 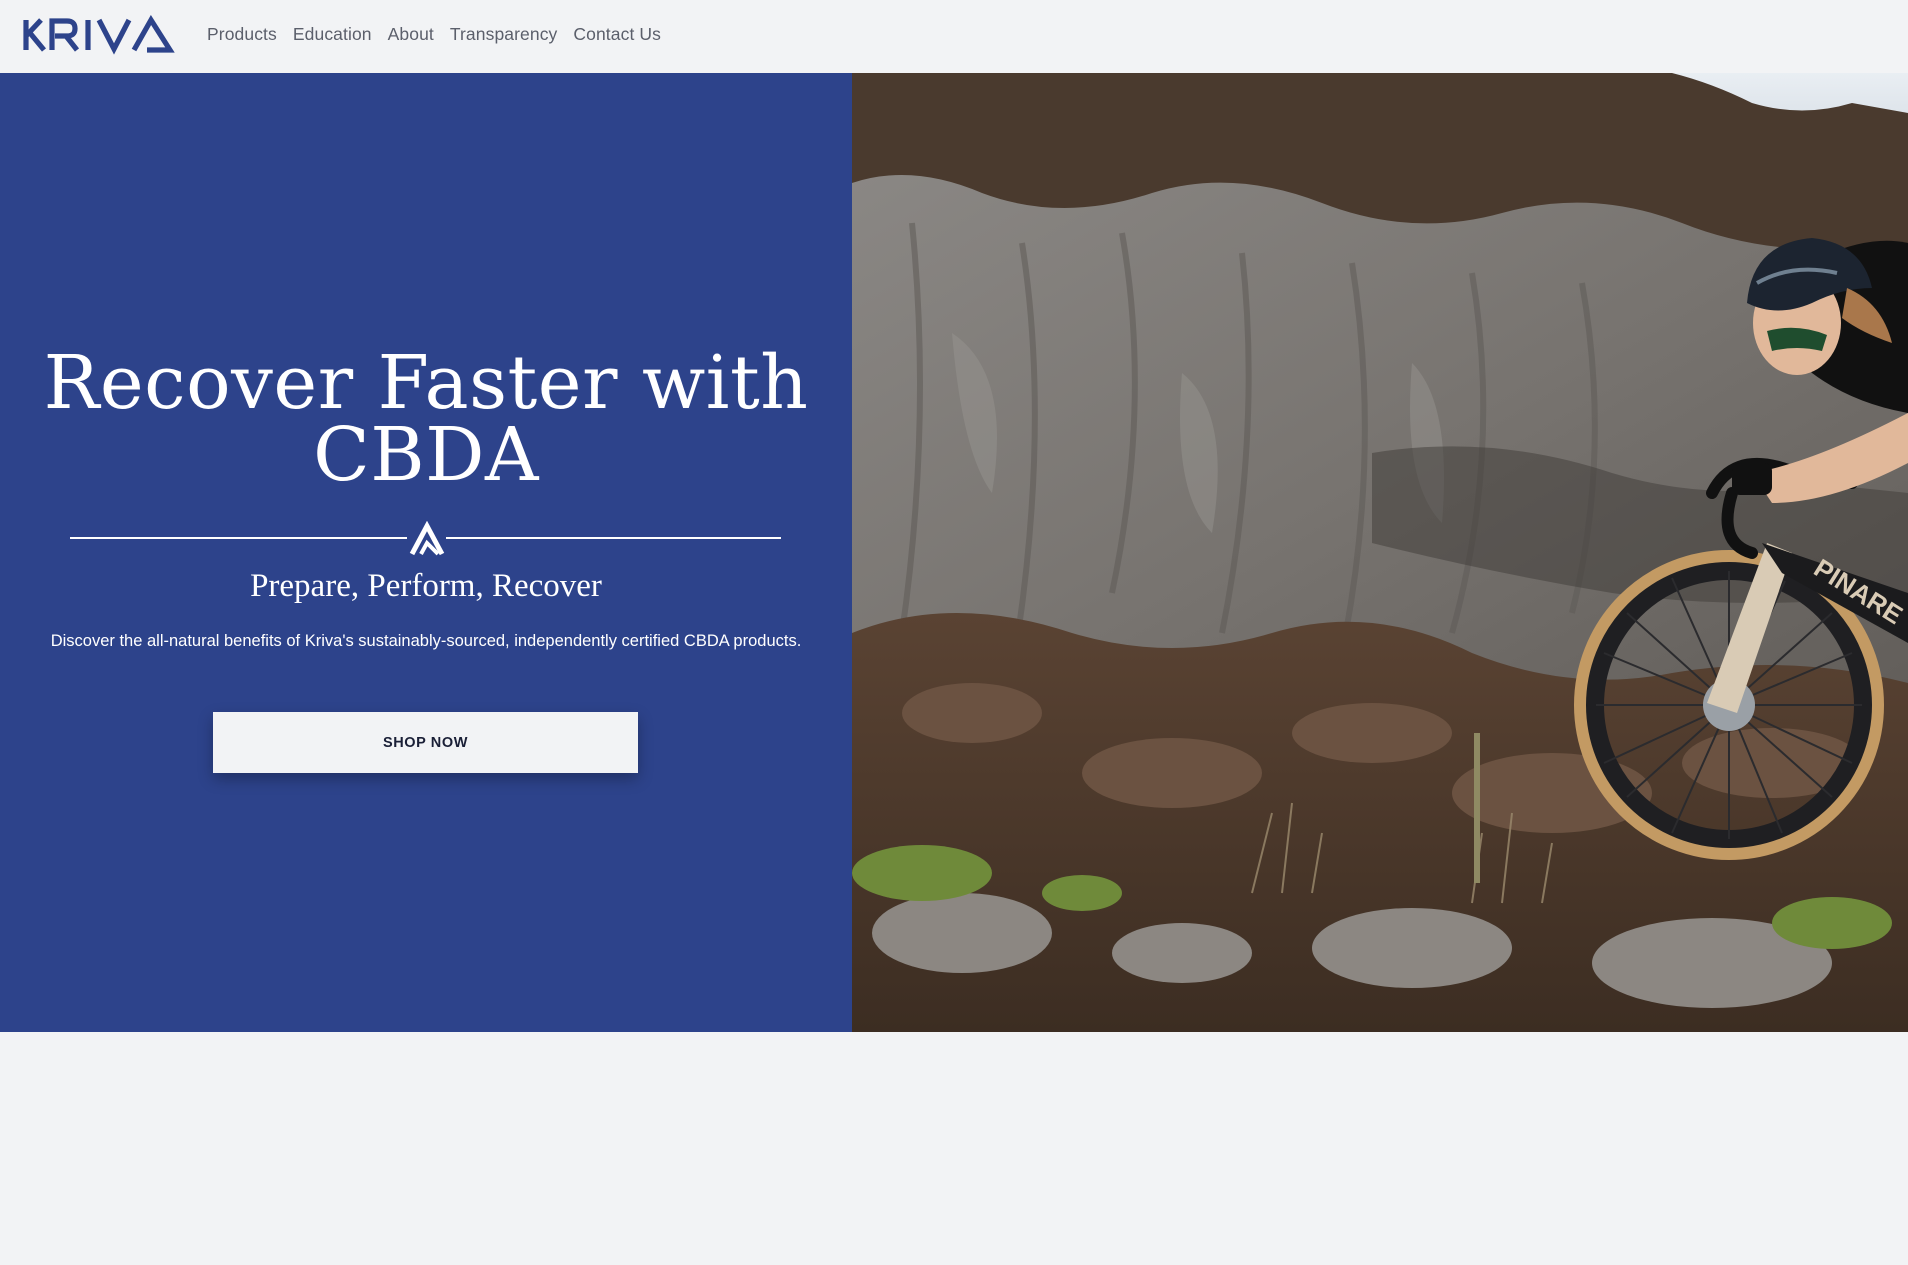 I want to click on kriva-logo, so click(x=102, y=35).